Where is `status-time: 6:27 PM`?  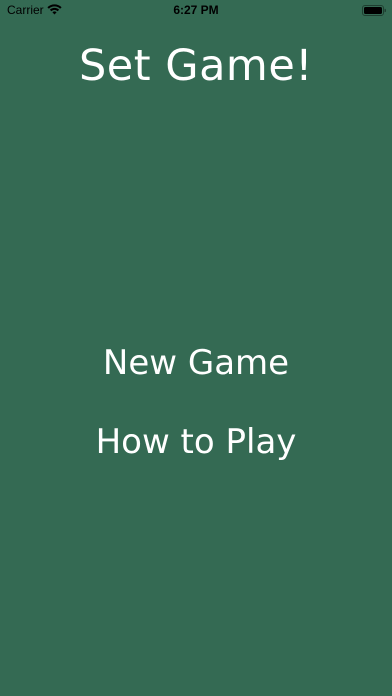 status-time: 6:27 PM is located at coordinates (196, 10).